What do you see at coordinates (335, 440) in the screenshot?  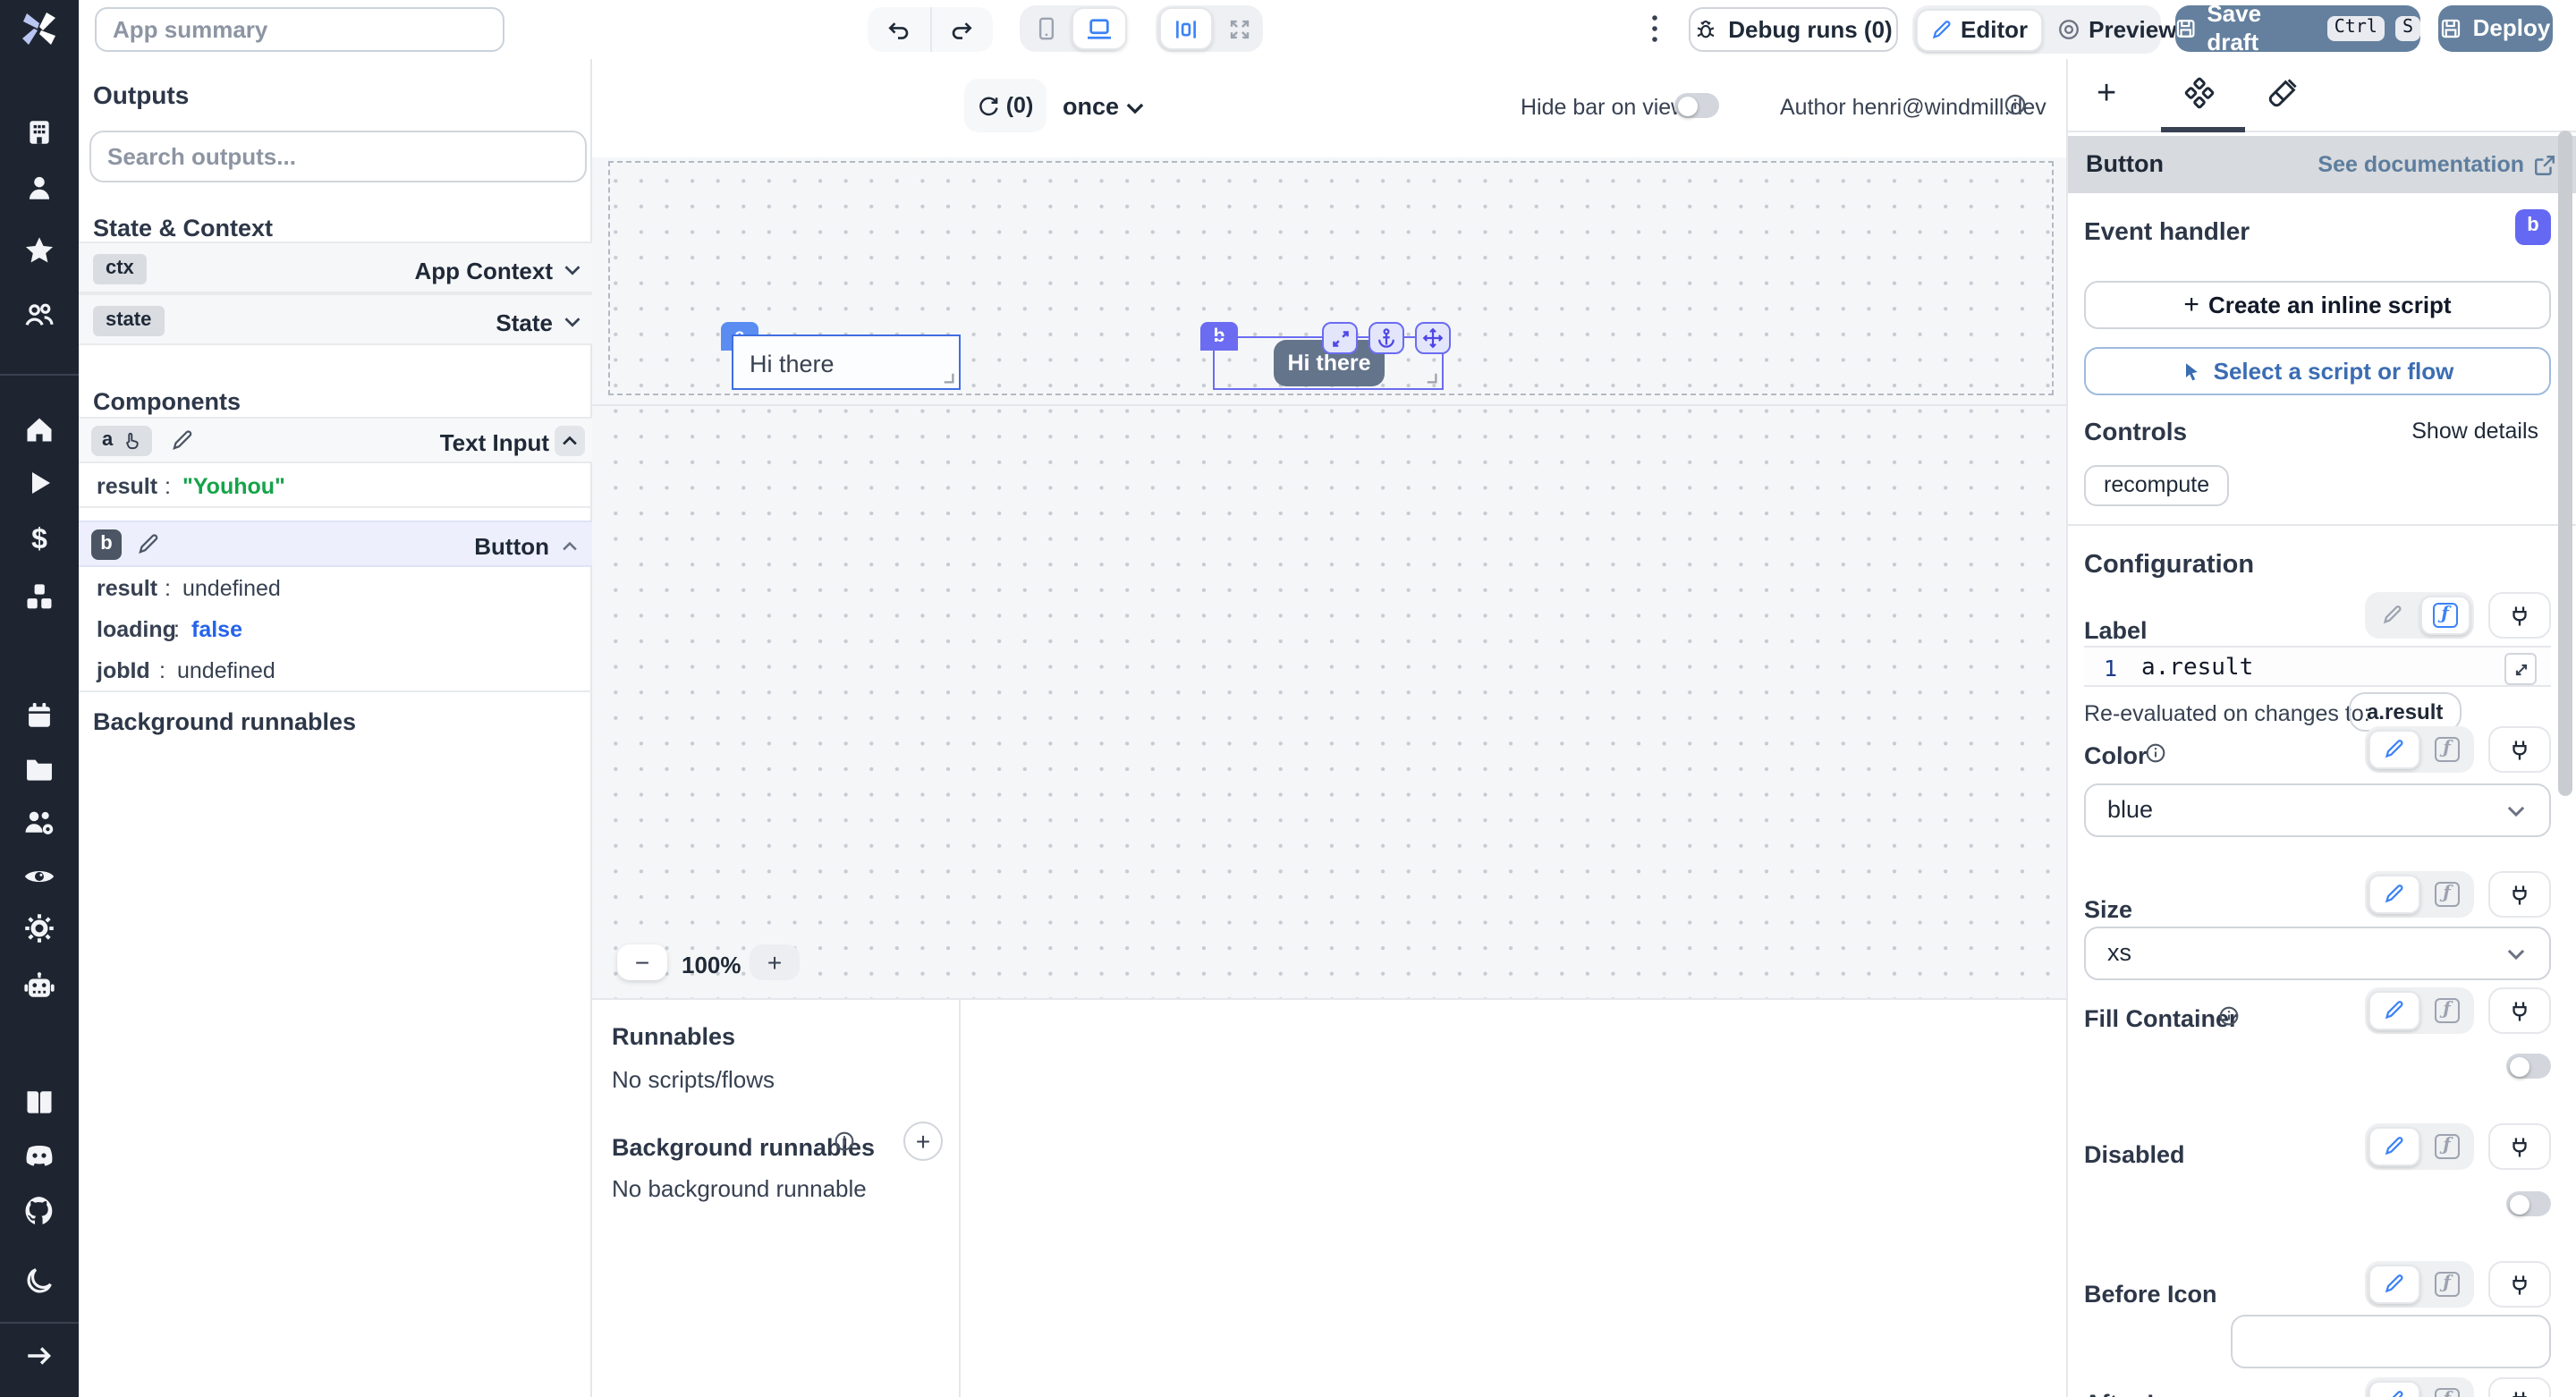 I see `component-a-row: a Text Input` at bounding box center [335, 440].